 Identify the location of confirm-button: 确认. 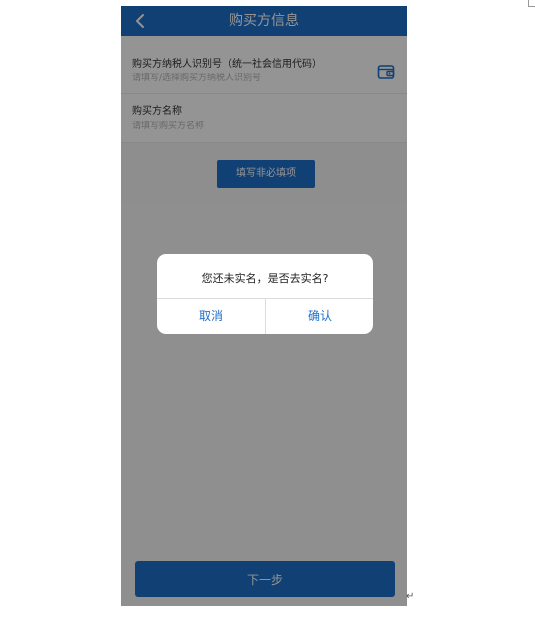
(319, 316).